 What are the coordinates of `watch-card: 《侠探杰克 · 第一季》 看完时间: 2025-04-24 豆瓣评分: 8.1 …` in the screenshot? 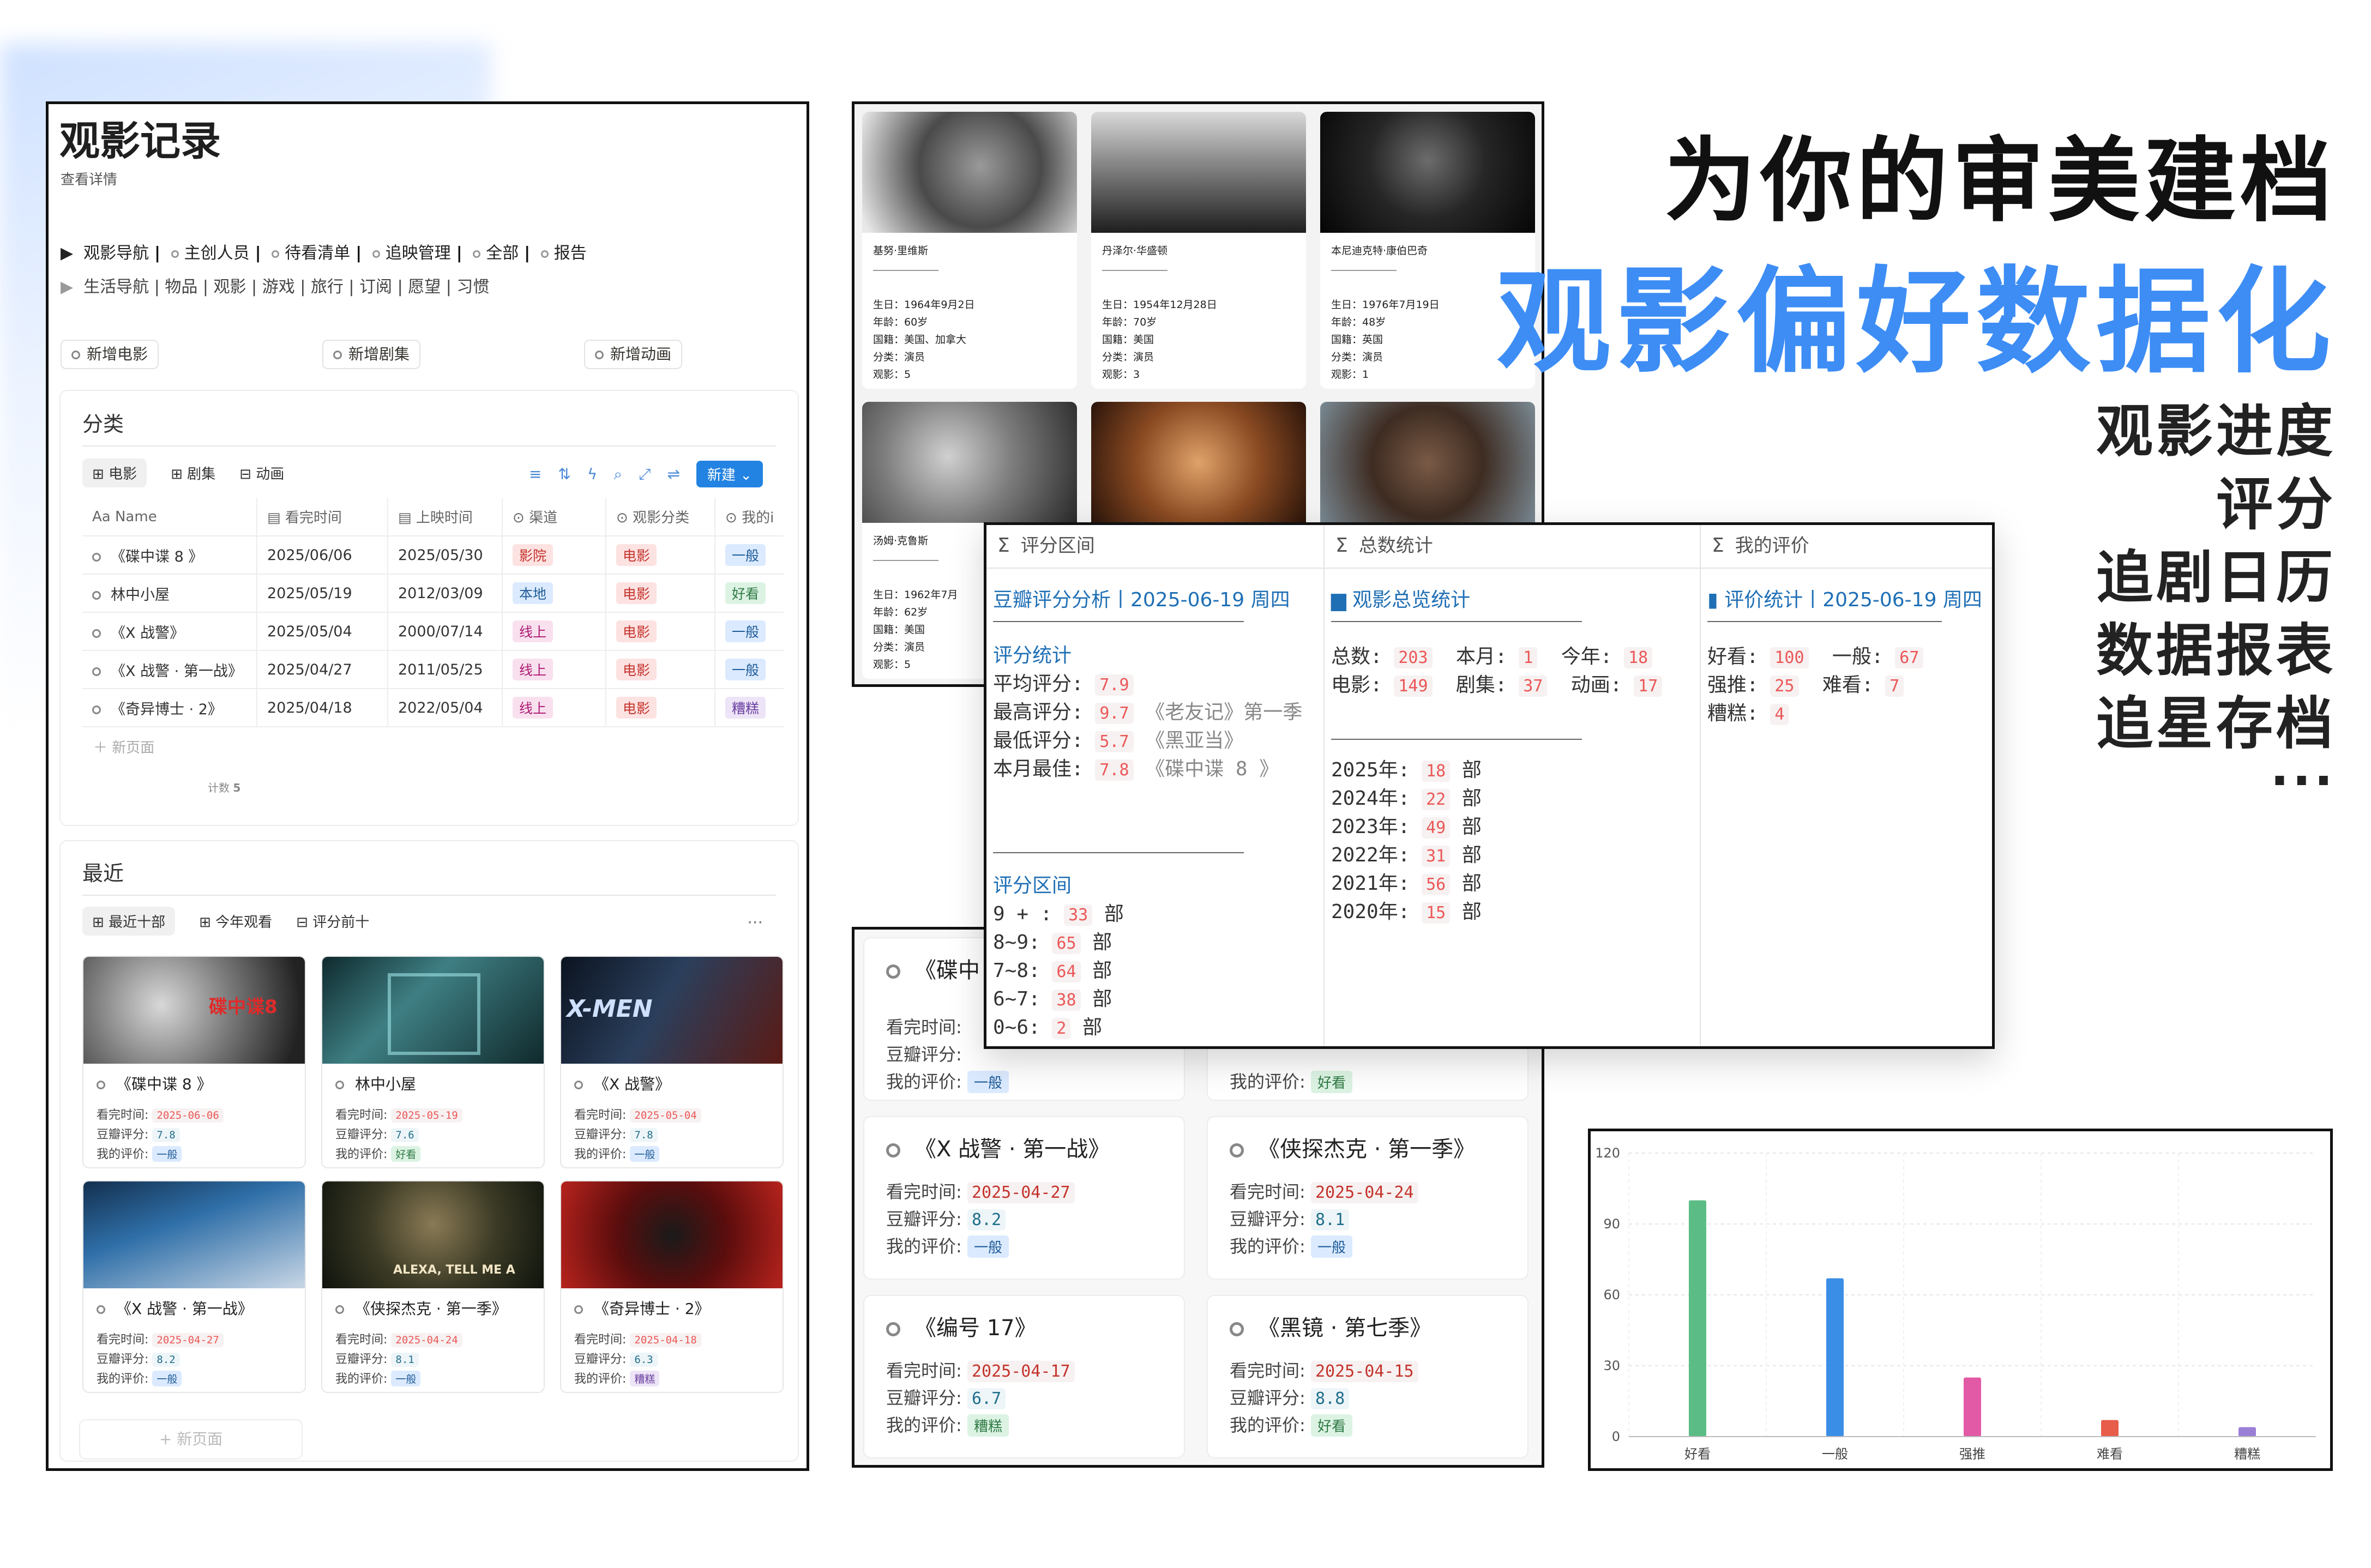 It's located at (1367, 1198).